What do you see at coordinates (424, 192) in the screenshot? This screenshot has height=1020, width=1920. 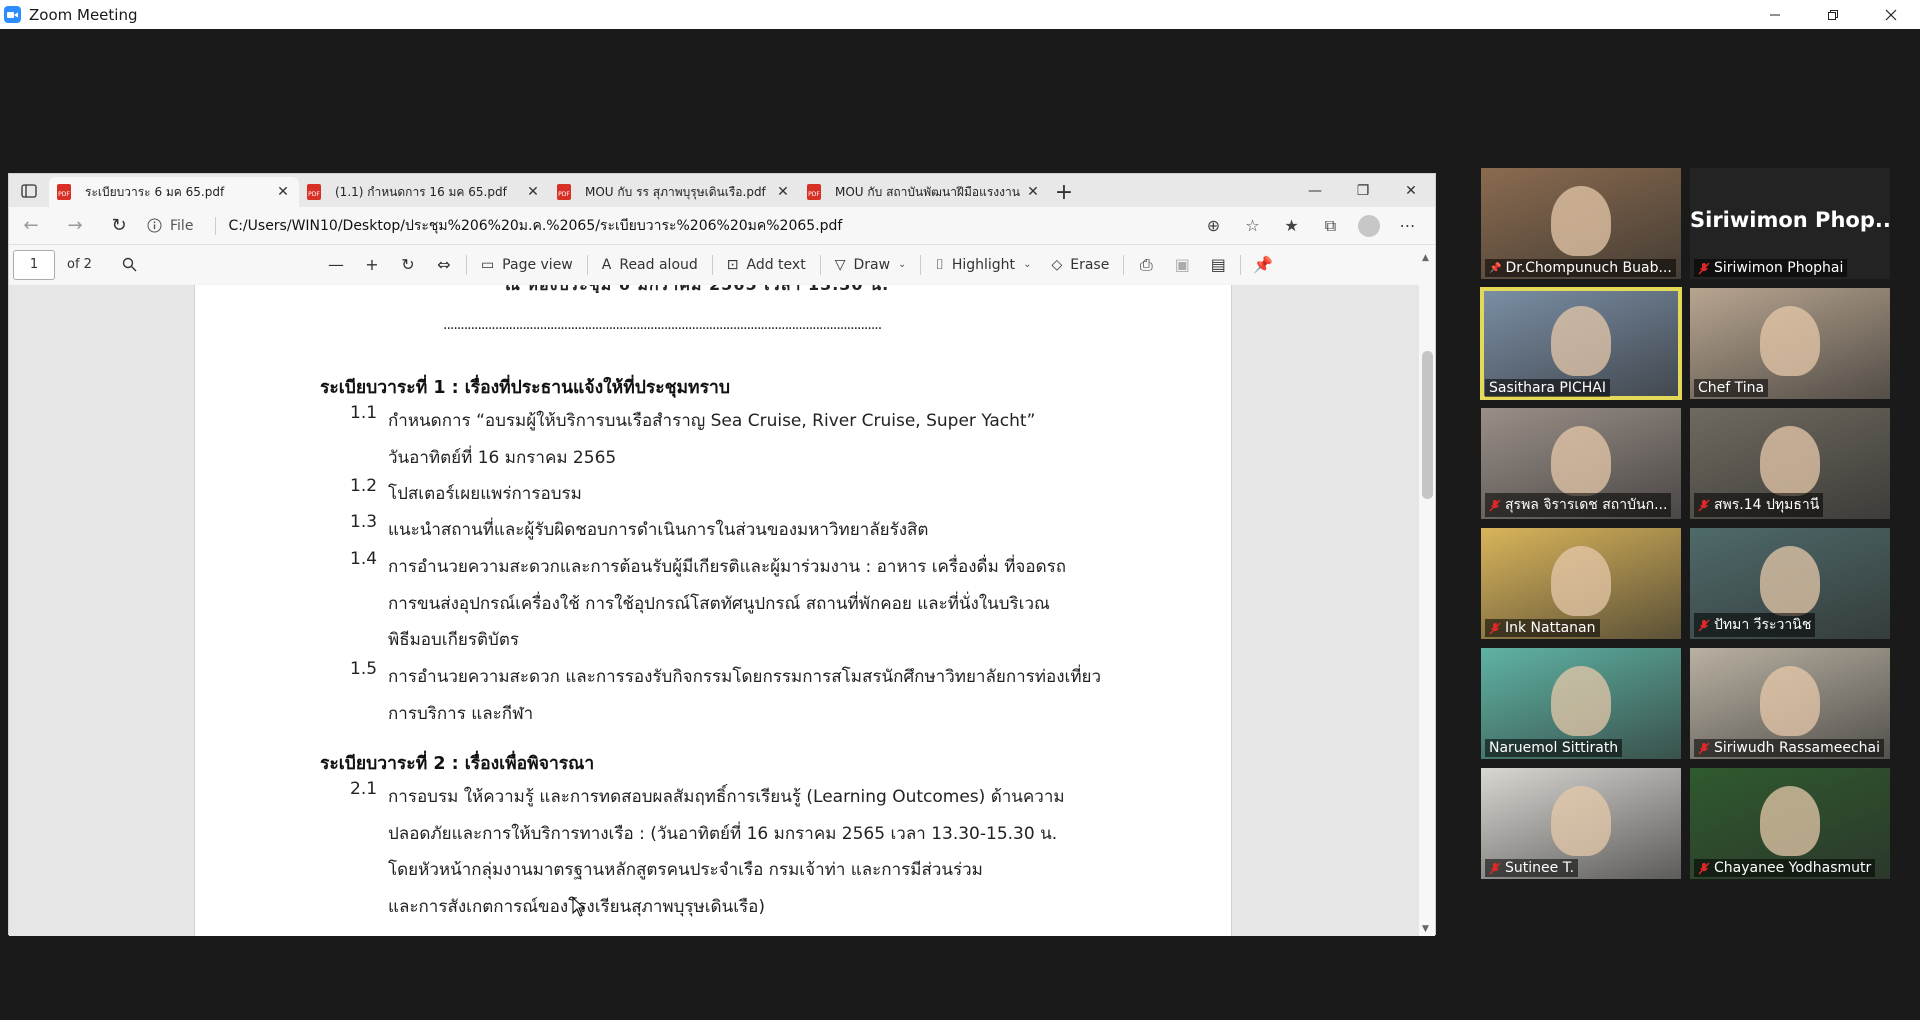 I see `tab-1: PDF (1.1) กำหนดการ 16 มค 65.pdf ✕` at bounding box center [424, 192].